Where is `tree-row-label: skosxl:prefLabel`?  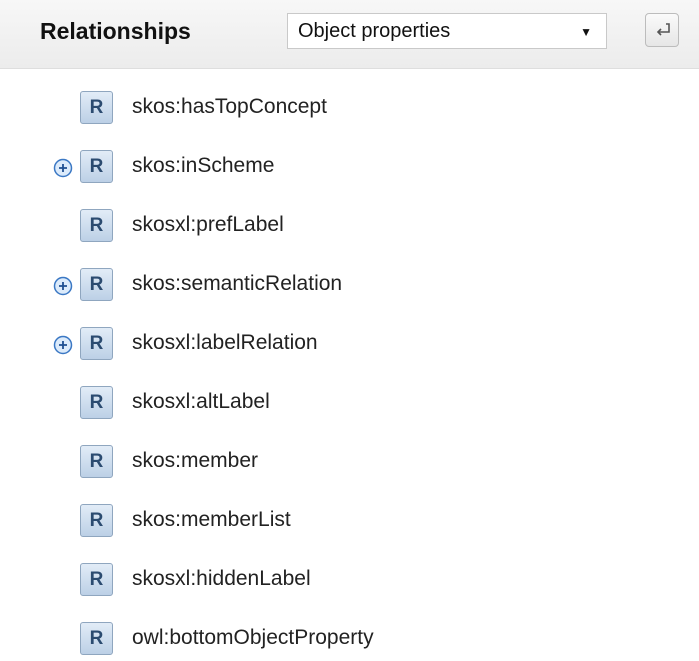 tree-row-label: skosxl:prefLabel is located at coordinates (208, 224).